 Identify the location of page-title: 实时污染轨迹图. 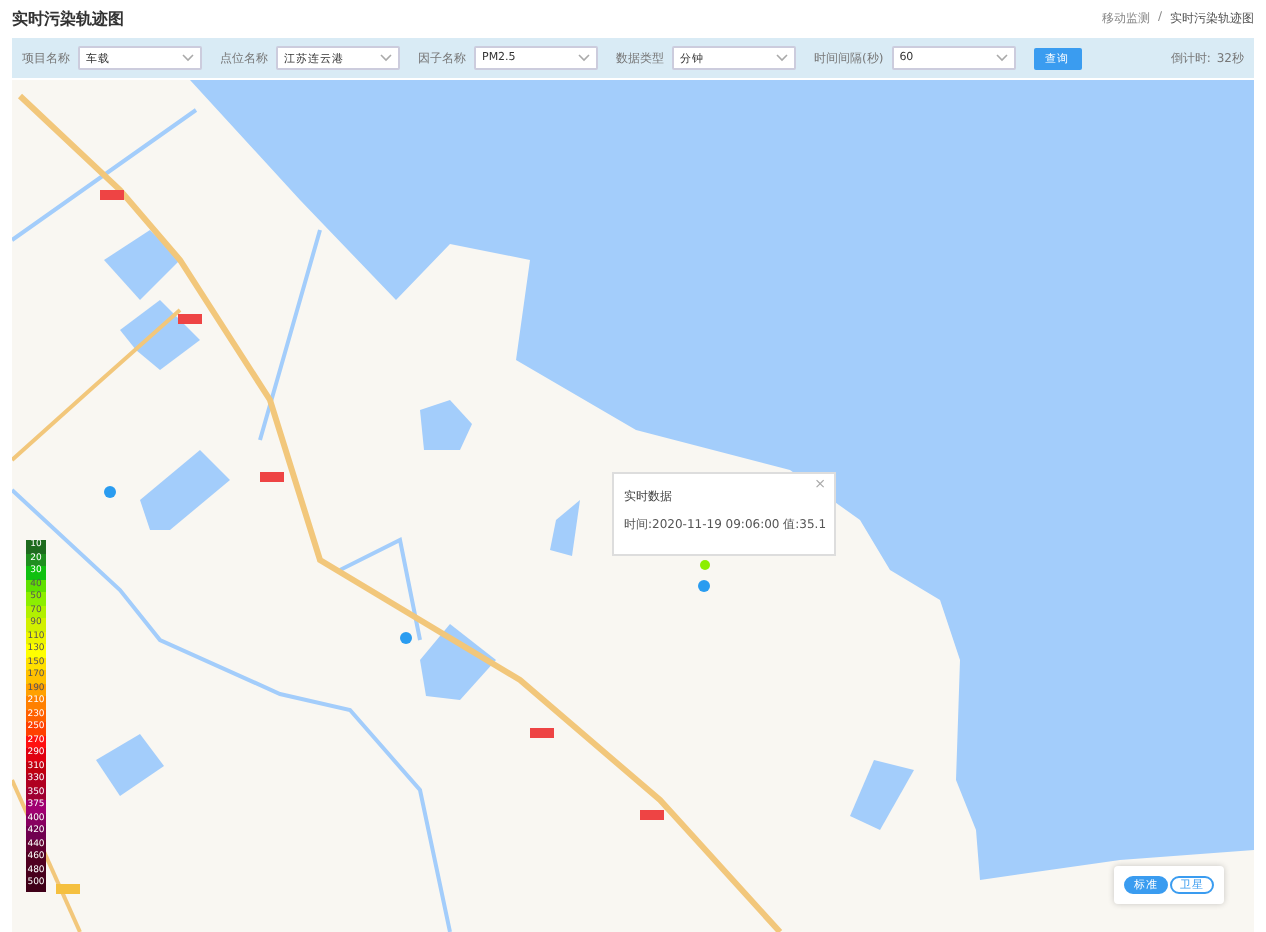
(68, 19).